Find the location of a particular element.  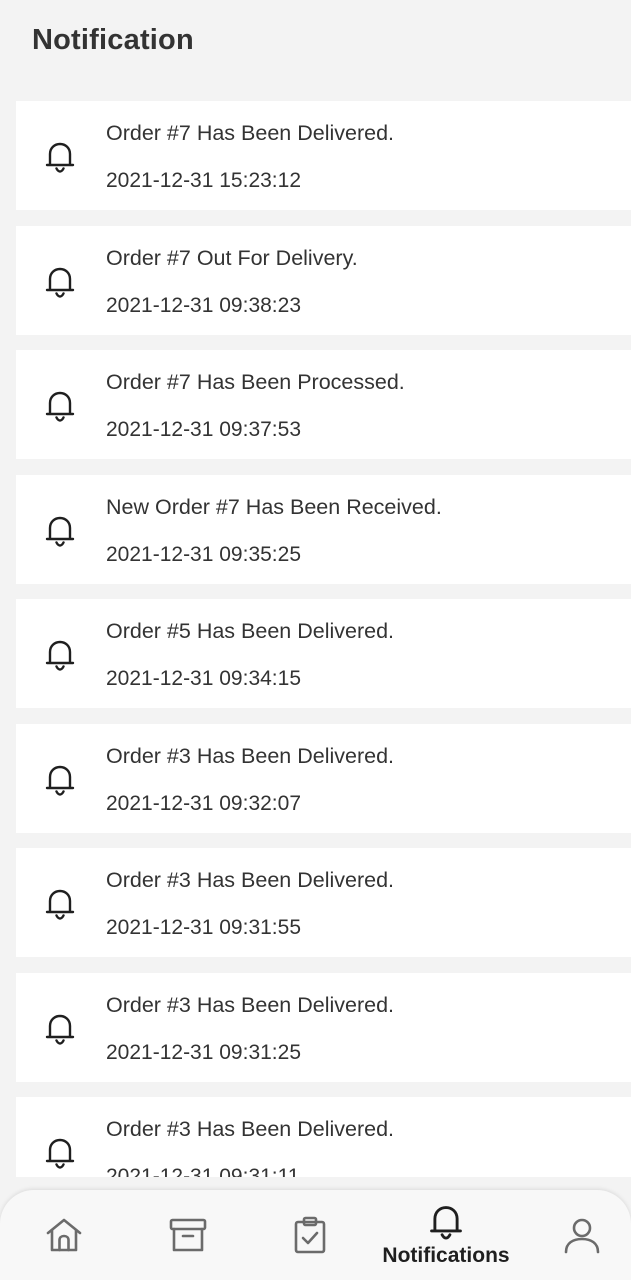

notification-timestamp: 2021-12-31 09:38:23 is located at coordinates (203, 305).